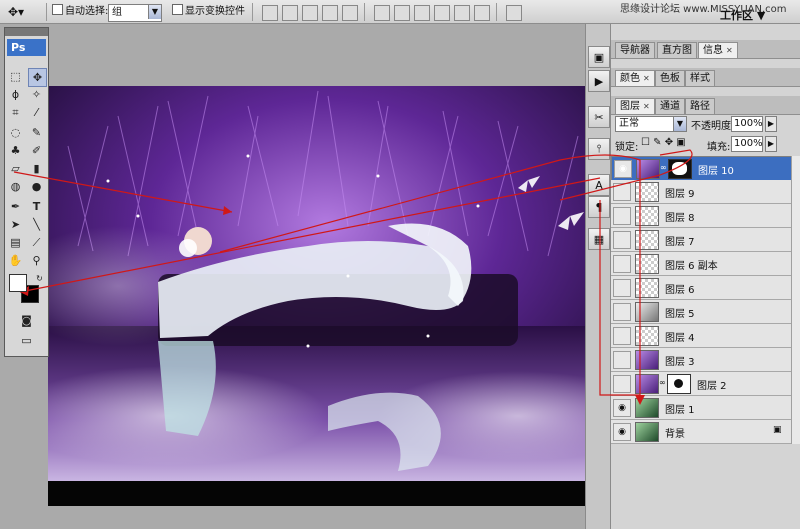  I want to click on history-brush-icon: ✐, so click(36, 150).